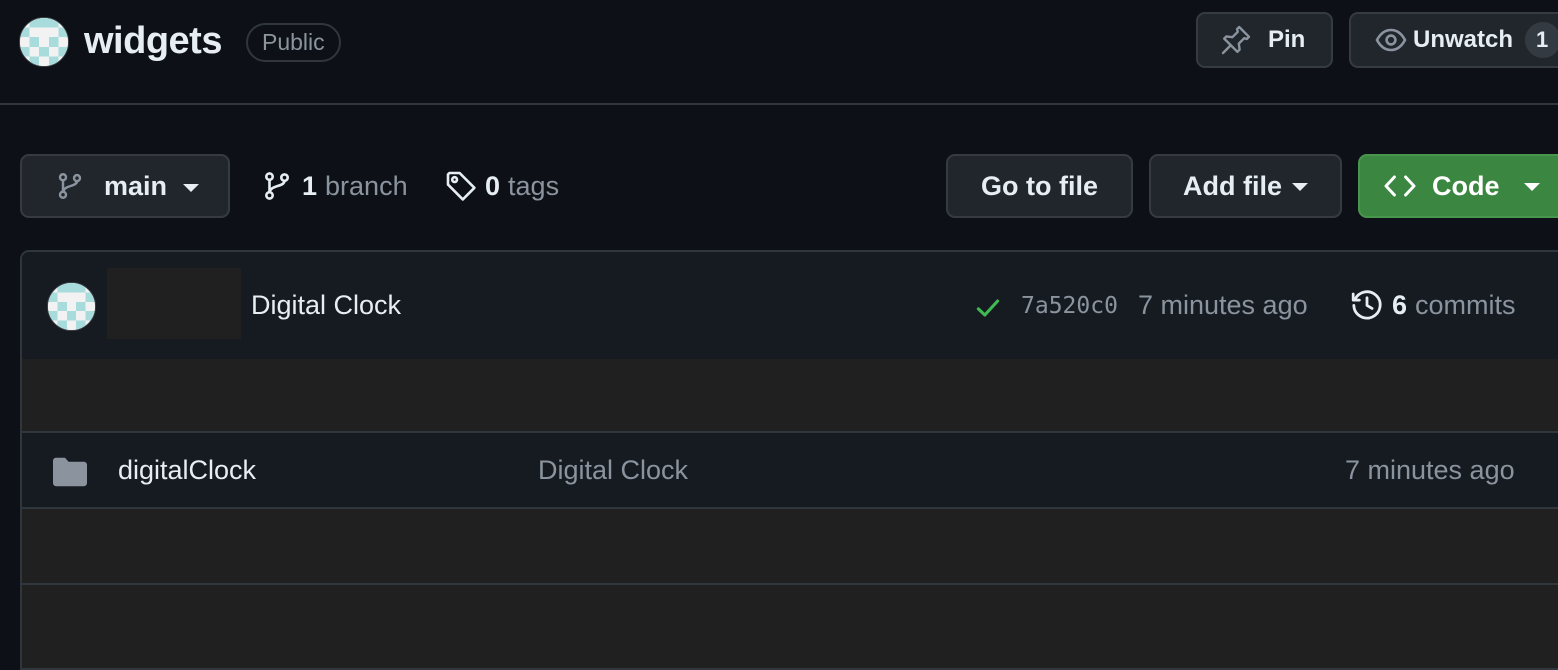 The height and width of the screenshot is (670, 1558). I want to click on branch-select-button: main, so click(125, 186).